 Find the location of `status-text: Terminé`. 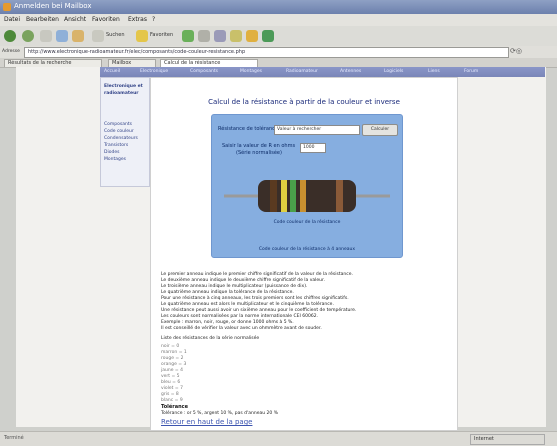

status-text: Terminé is located at coordinates (14, 438).